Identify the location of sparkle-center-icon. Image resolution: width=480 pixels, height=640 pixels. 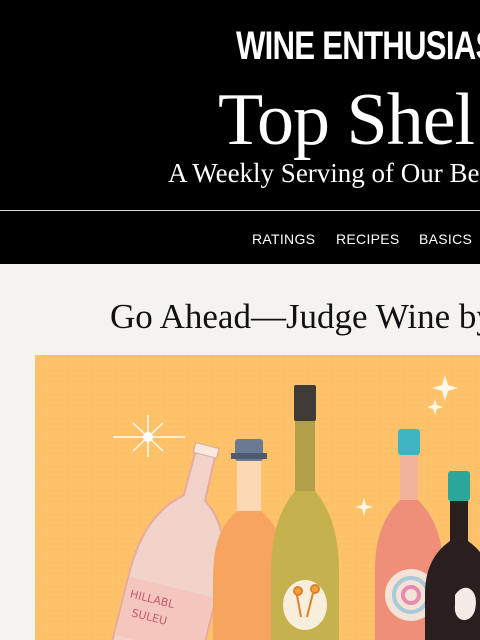
(148, 437).